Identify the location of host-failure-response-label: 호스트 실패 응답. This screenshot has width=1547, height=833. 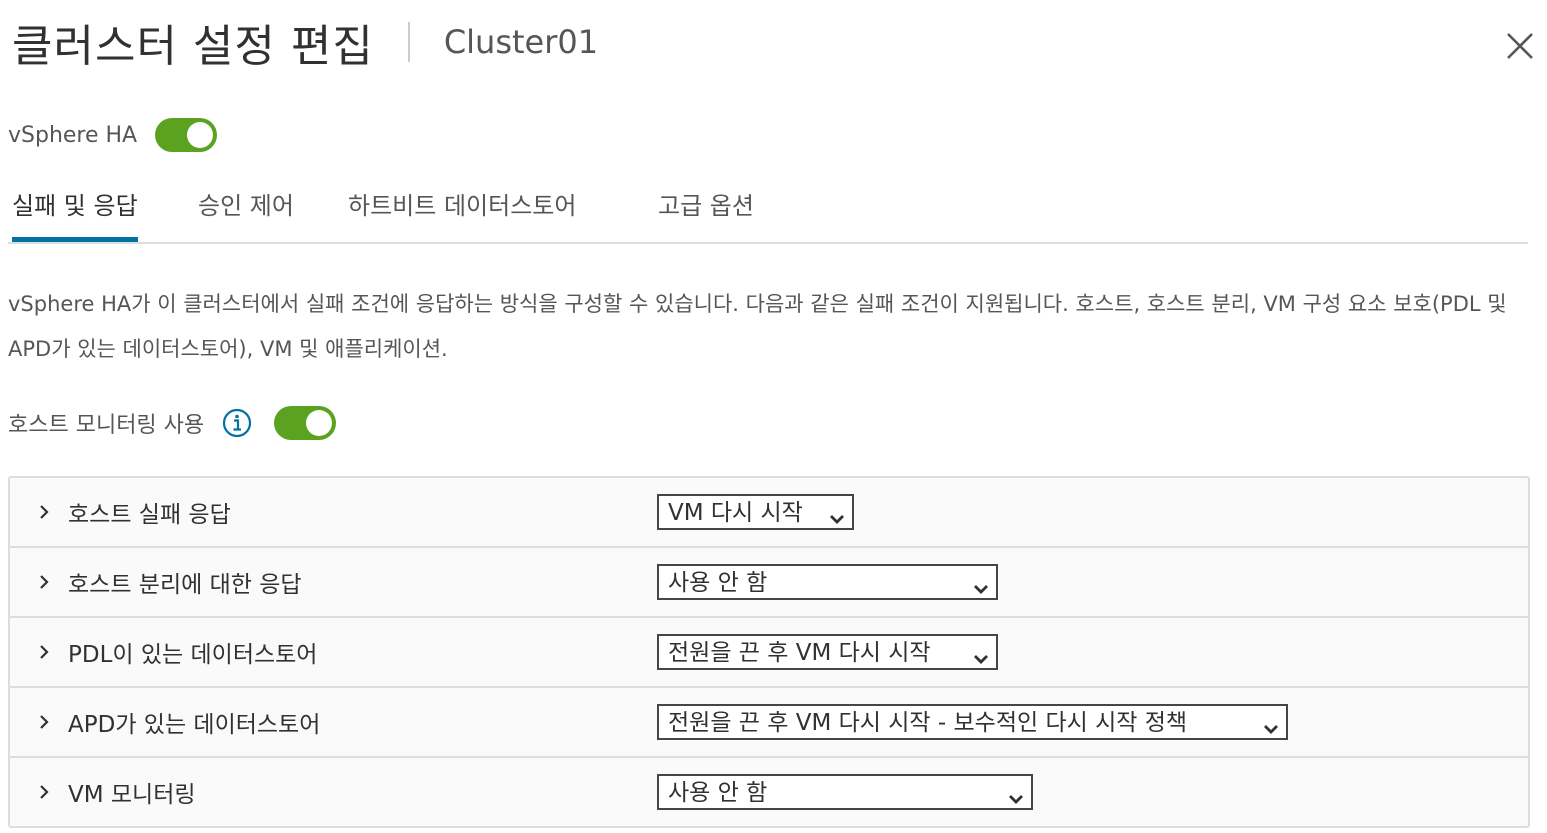
(149, 515).